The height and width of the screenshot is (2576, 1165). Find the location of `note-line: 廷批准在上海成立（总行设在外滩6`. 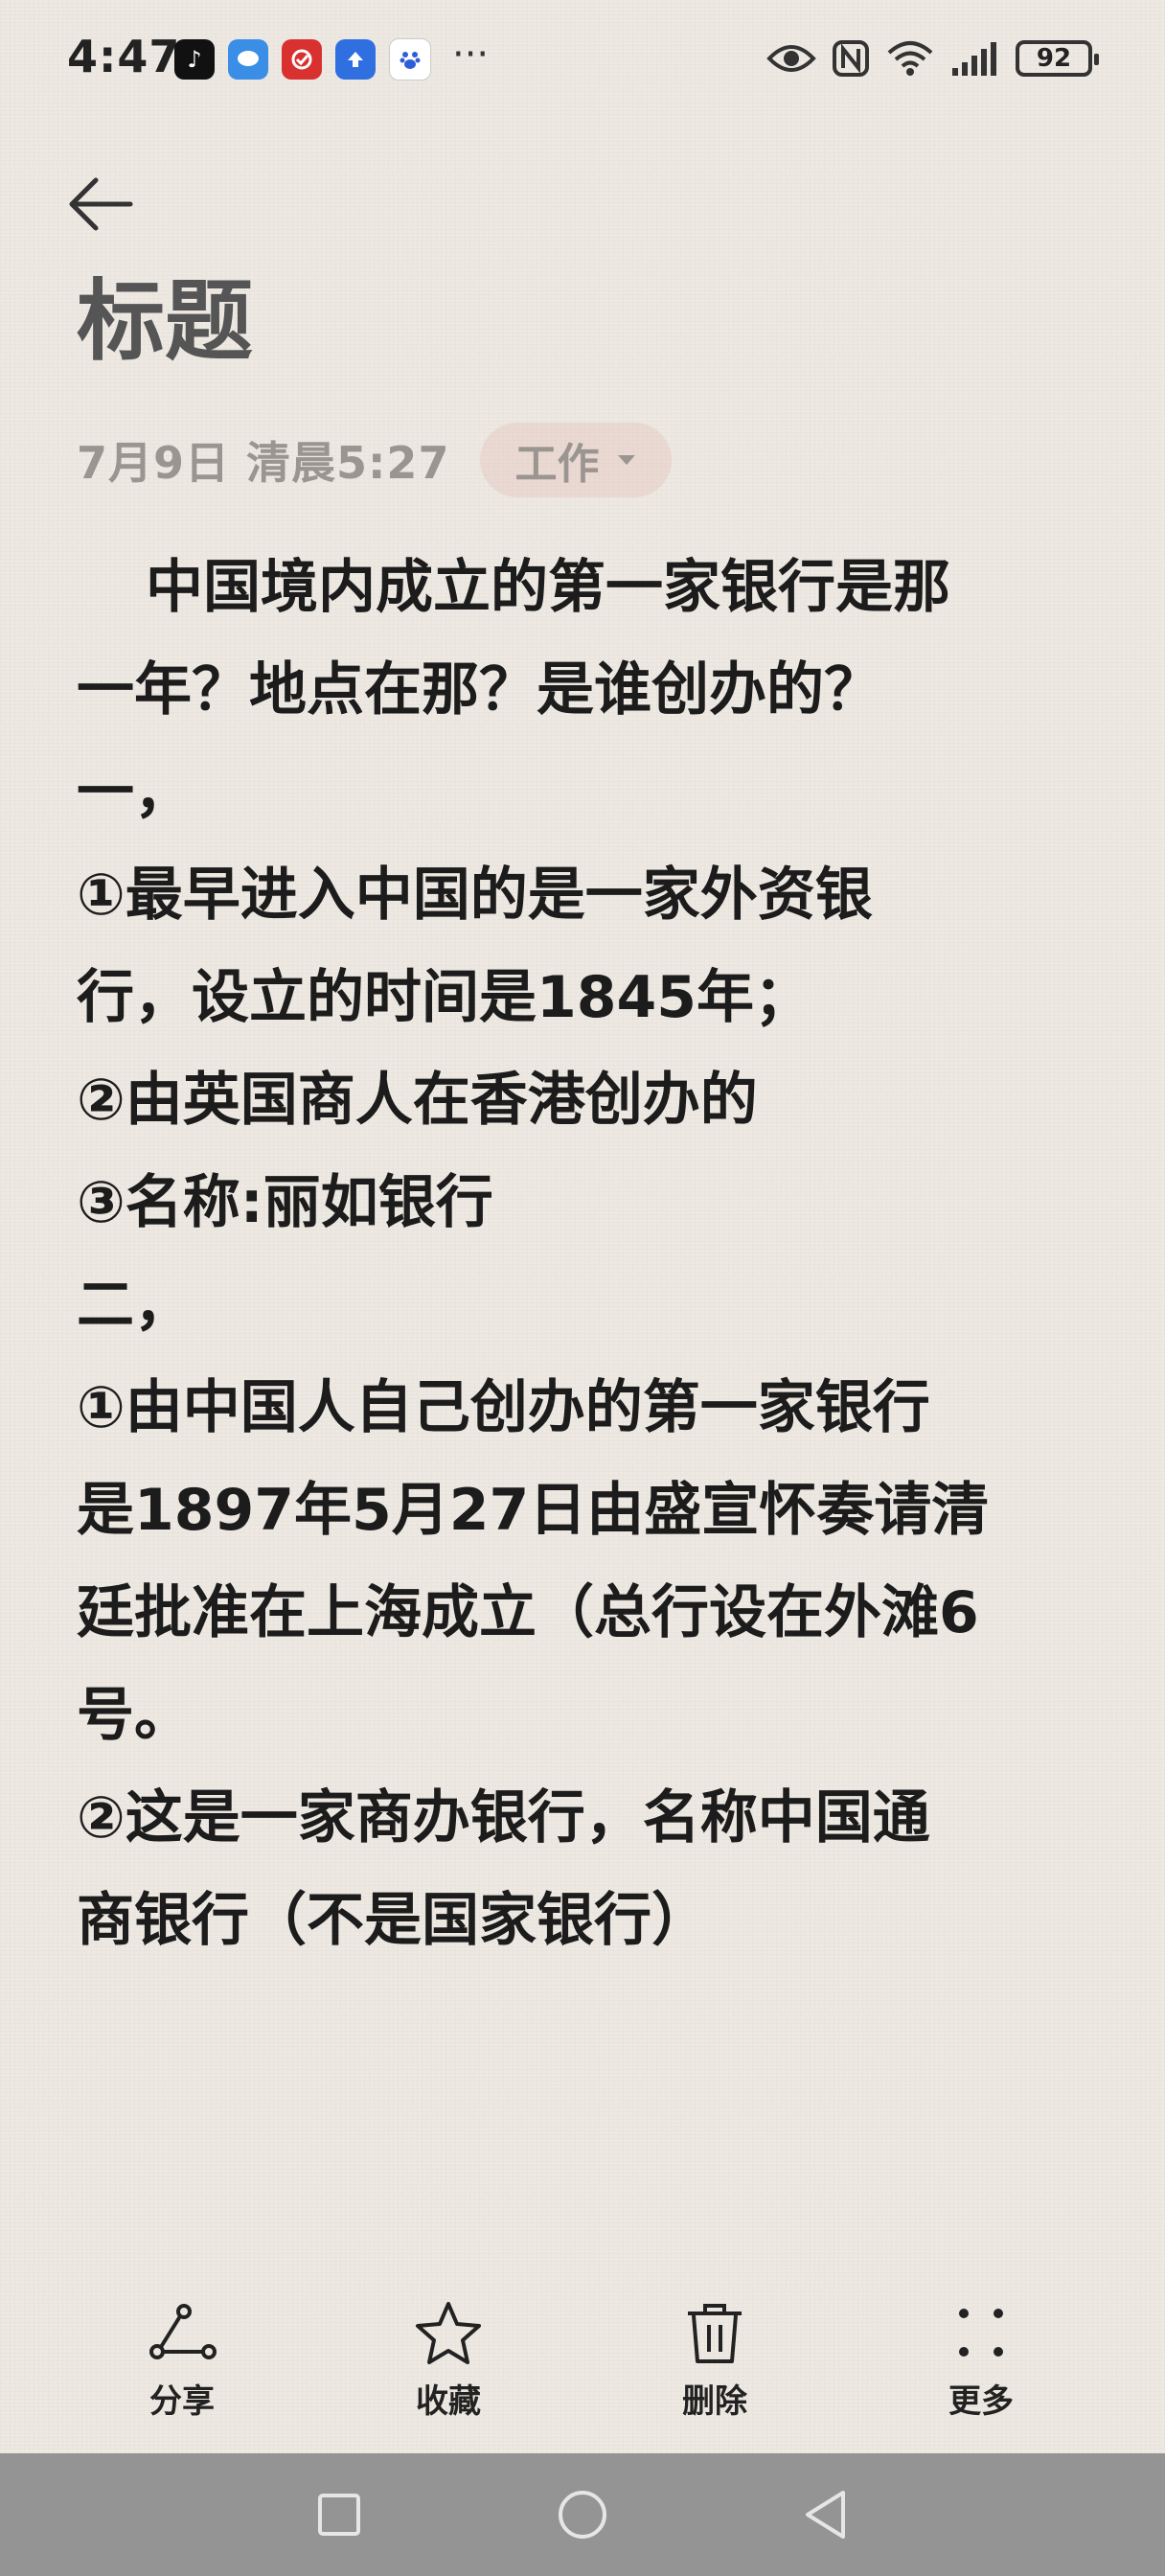

note-line: 廷批准在上海成立（总行设在外滩6 is located at coordinates (528, 1612).